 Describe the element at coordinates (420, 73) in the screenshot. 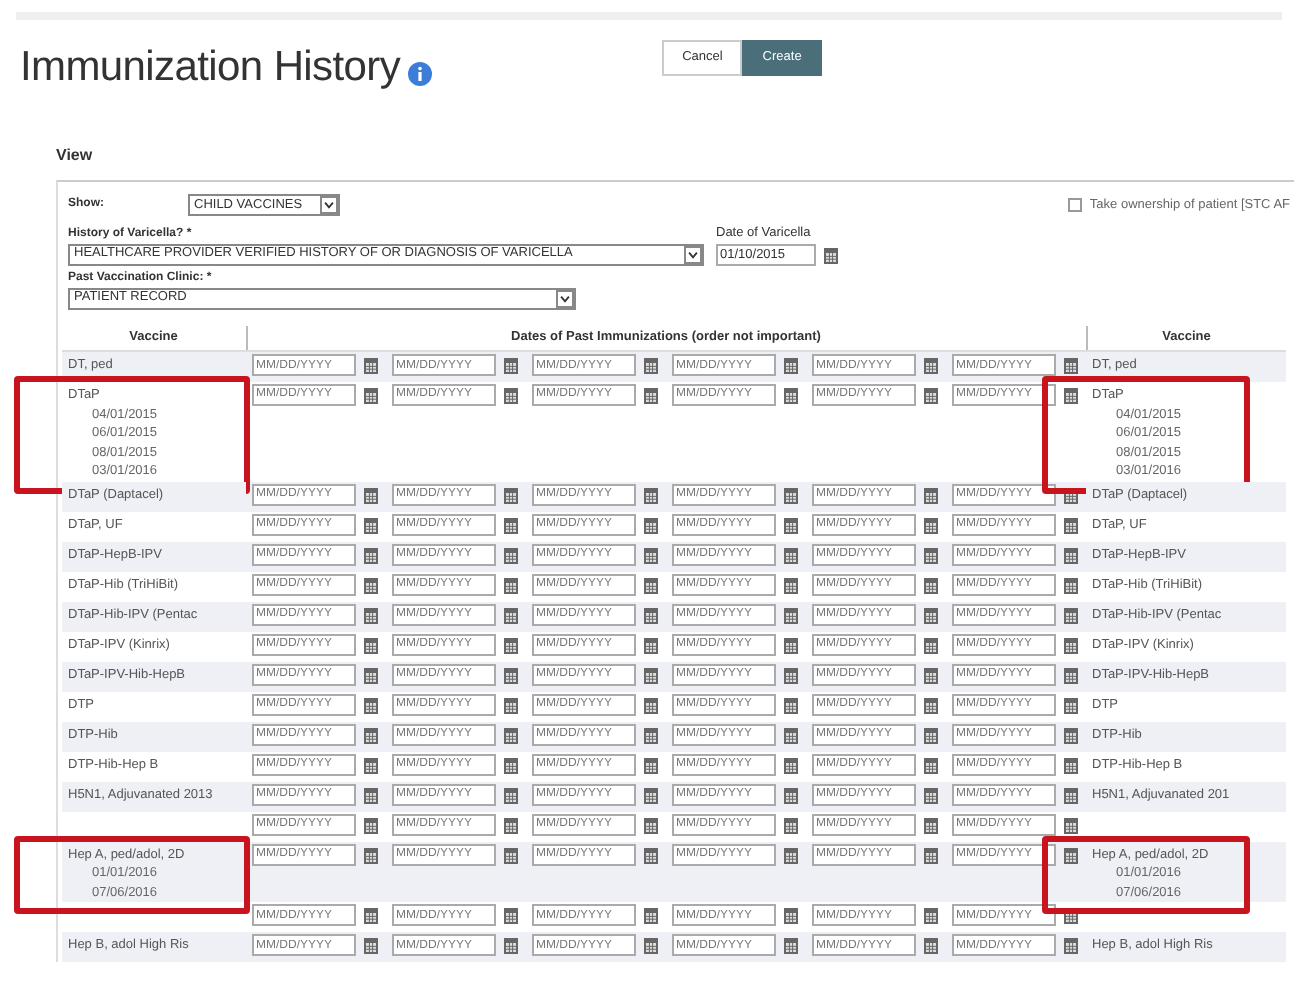

I see `info-icon` at that location.